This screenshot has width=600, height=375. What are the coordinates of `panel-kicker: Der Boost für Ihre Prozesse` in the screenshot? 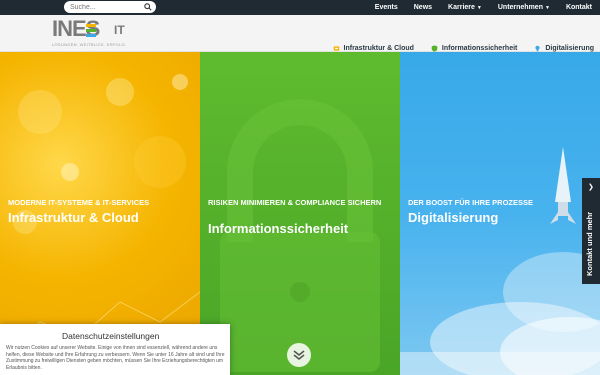 It's located at (471, 202).